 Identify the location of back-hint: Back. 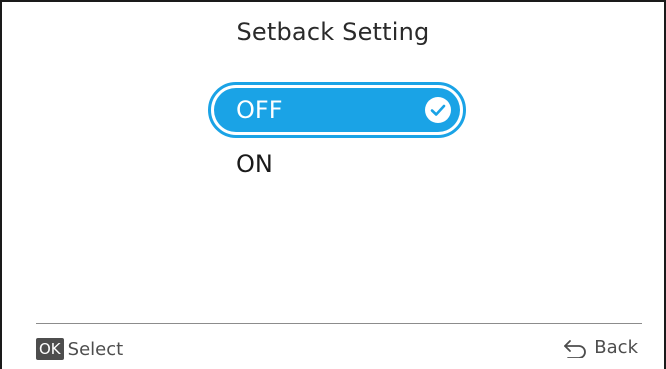
(600, 347).